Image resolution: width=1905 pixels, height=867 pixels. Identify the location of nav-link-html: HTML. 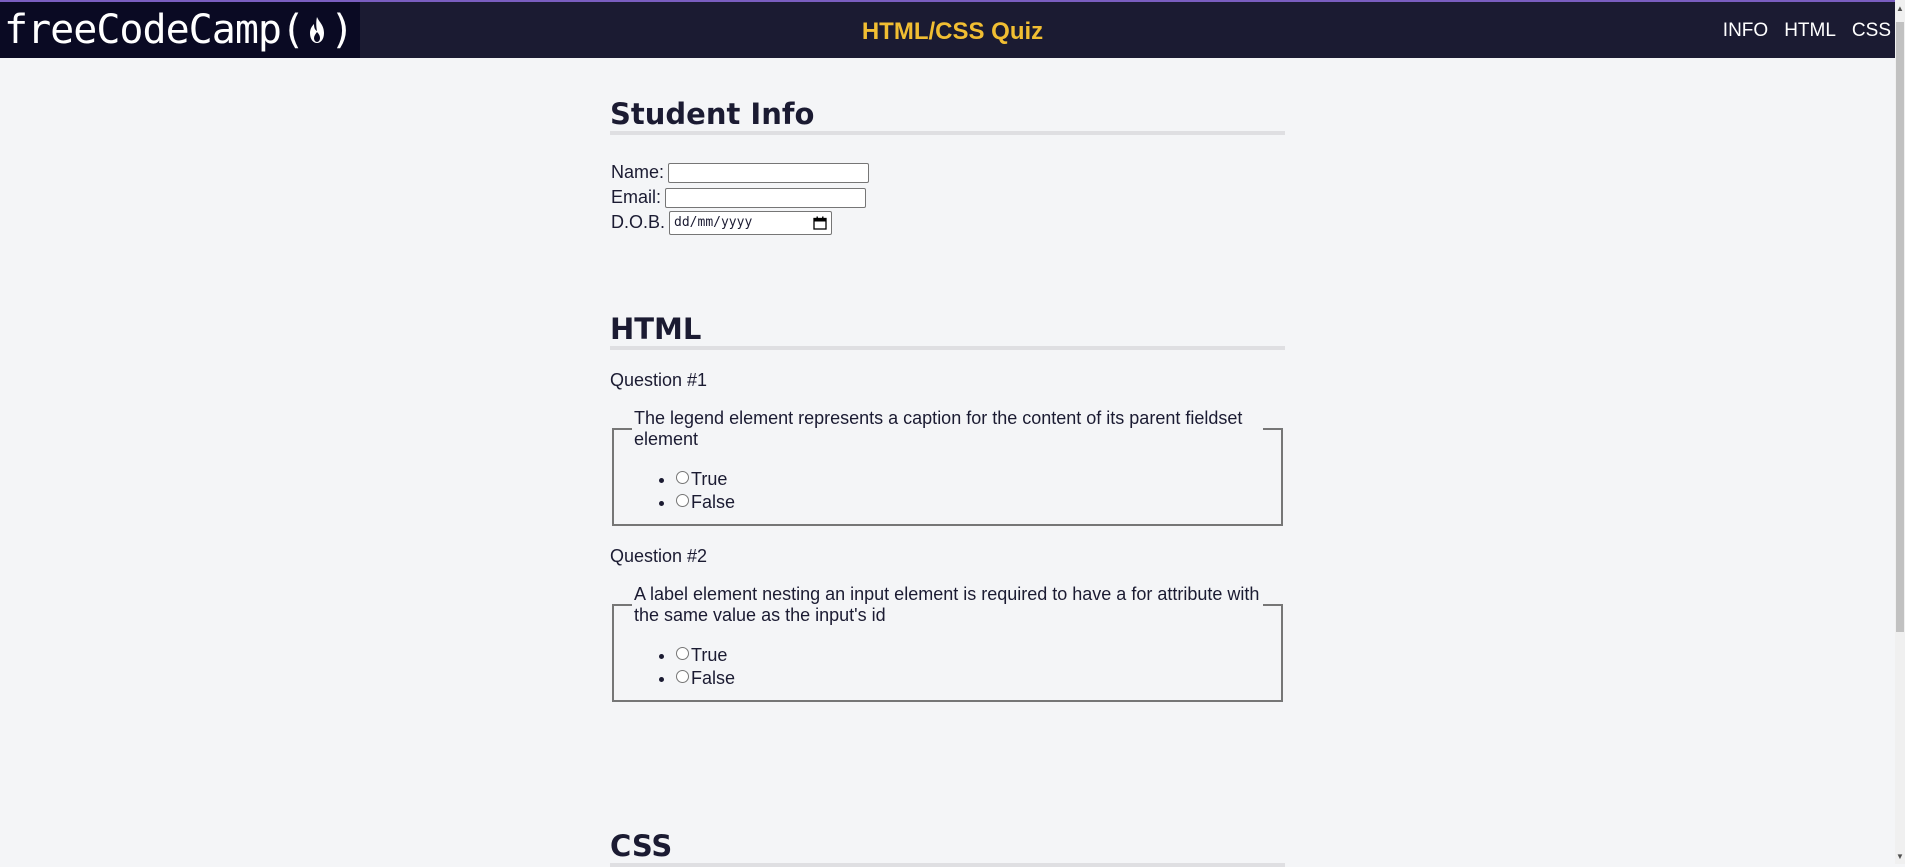
(1810, 31).